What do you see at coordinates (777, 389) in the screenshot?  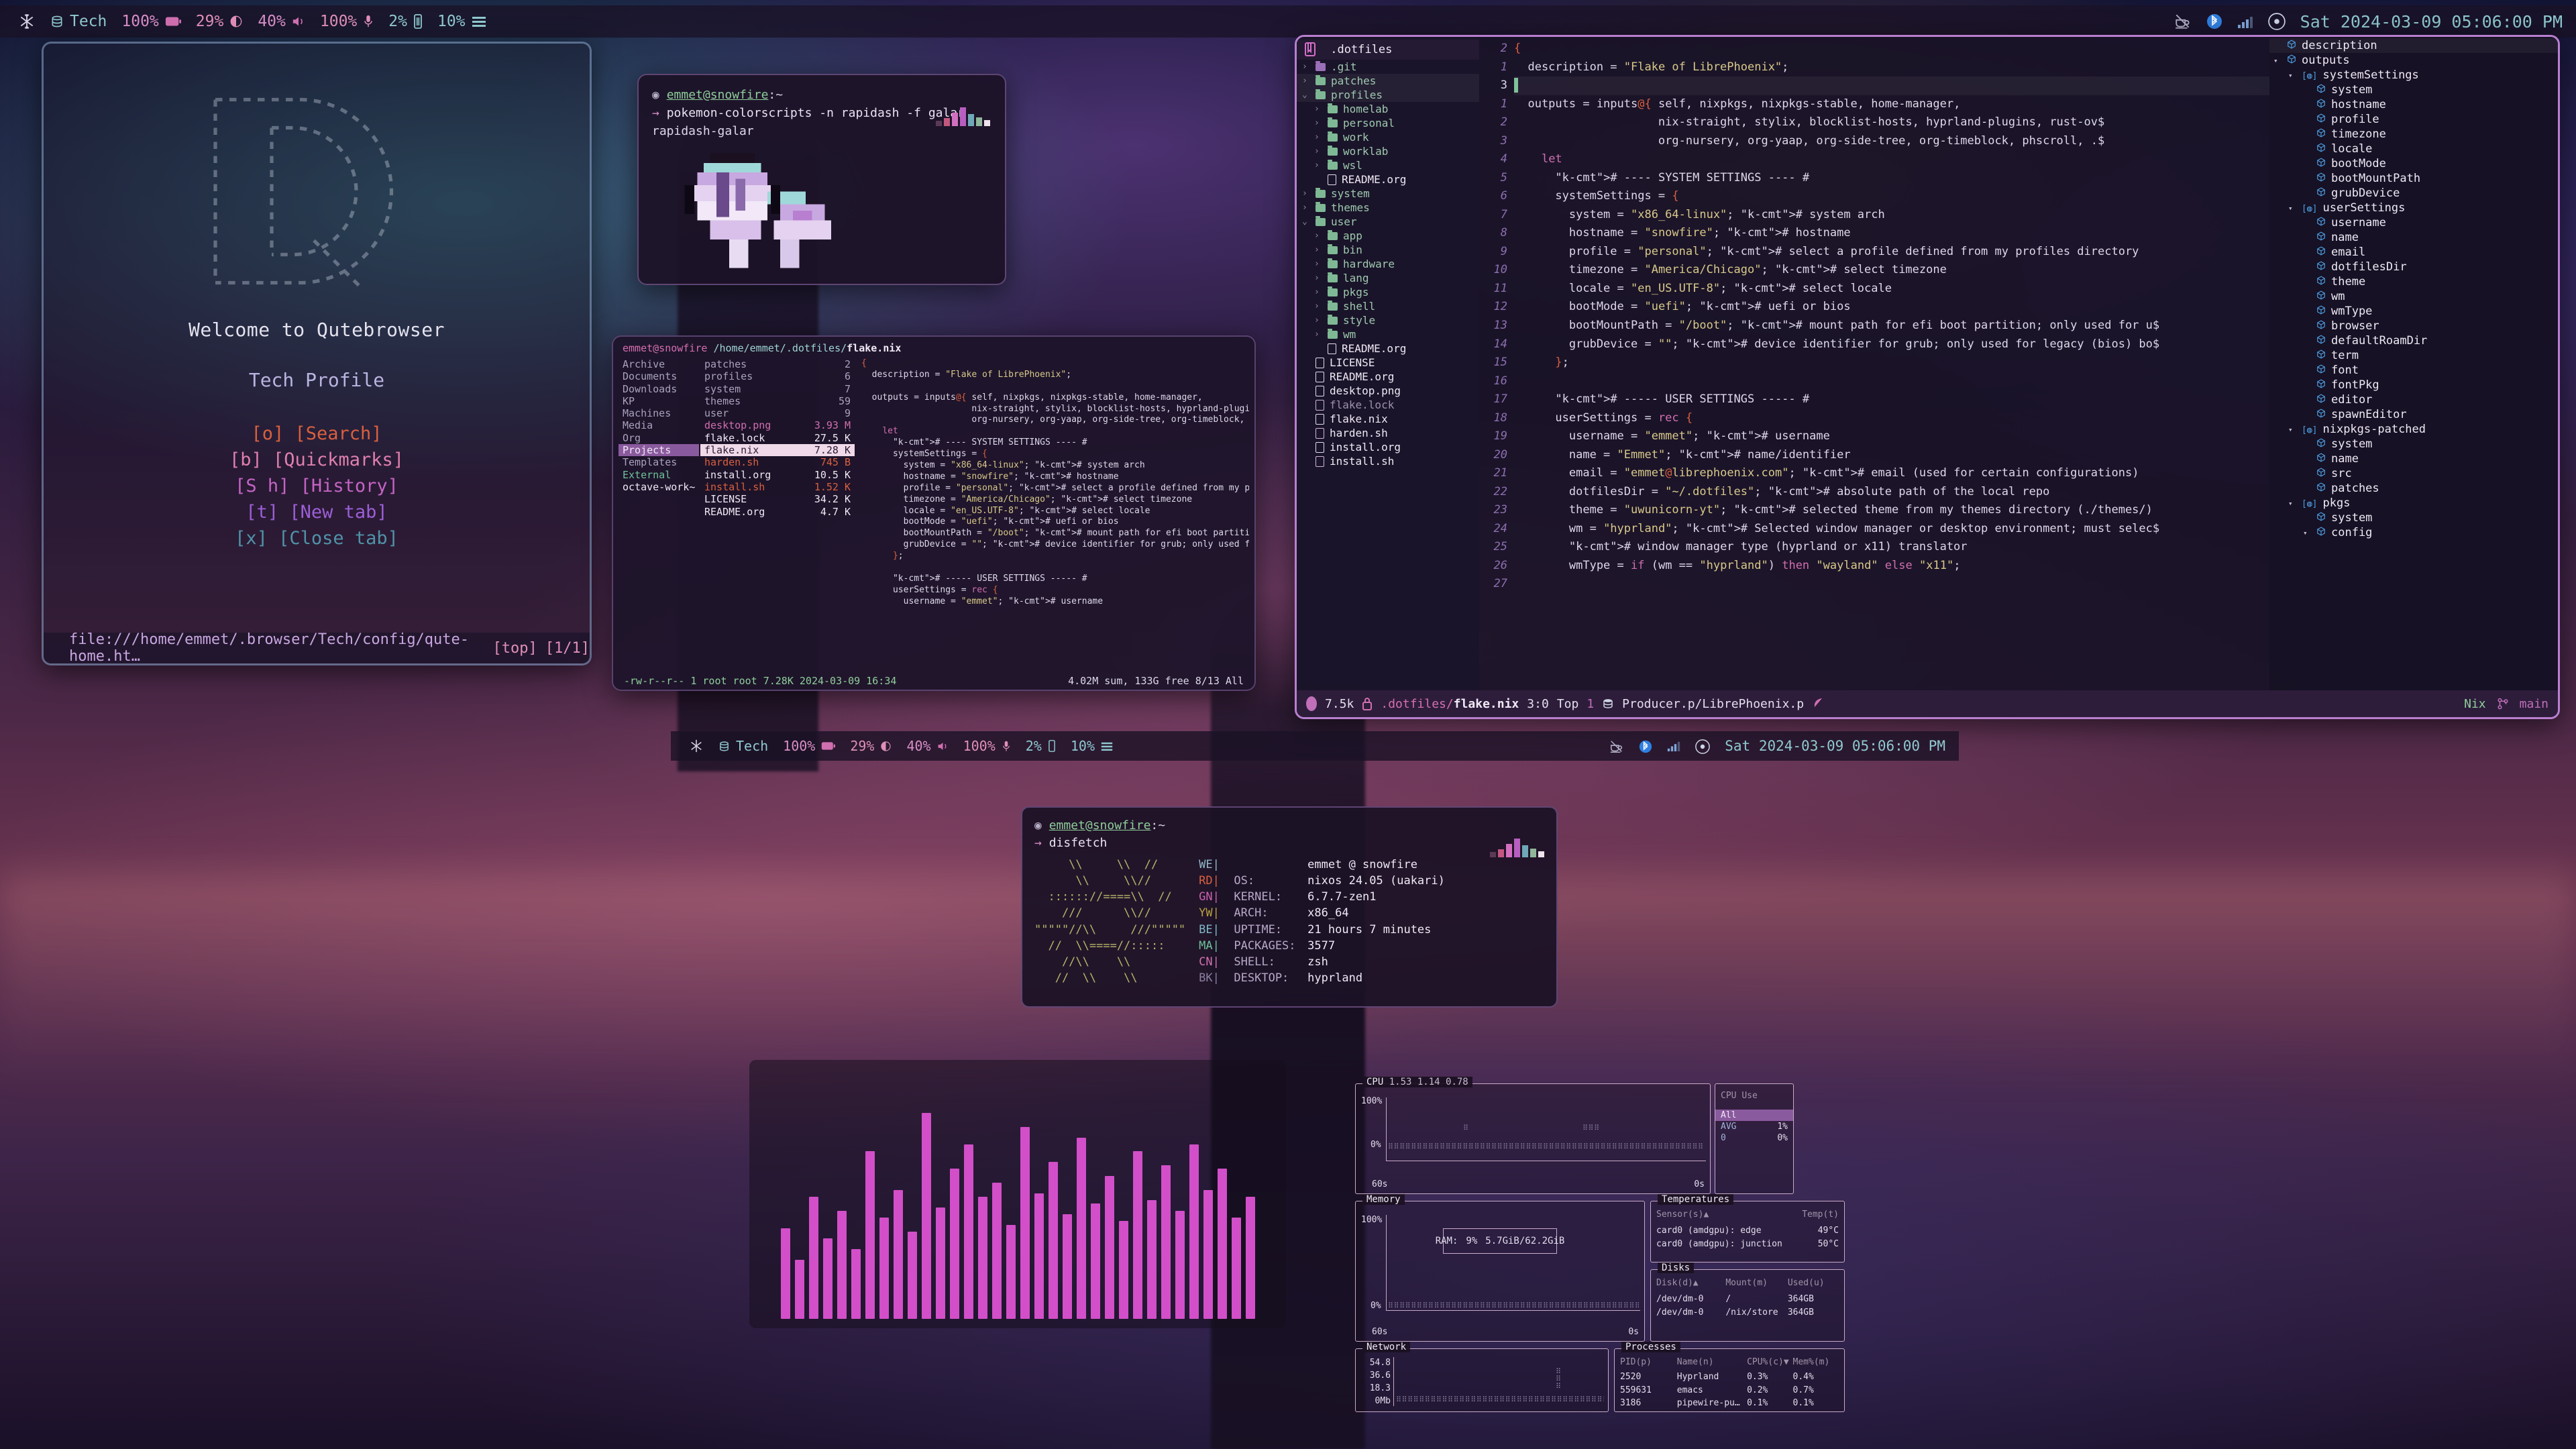 I see `ranger-file-row: system 7` at bounding box center [777, 389].